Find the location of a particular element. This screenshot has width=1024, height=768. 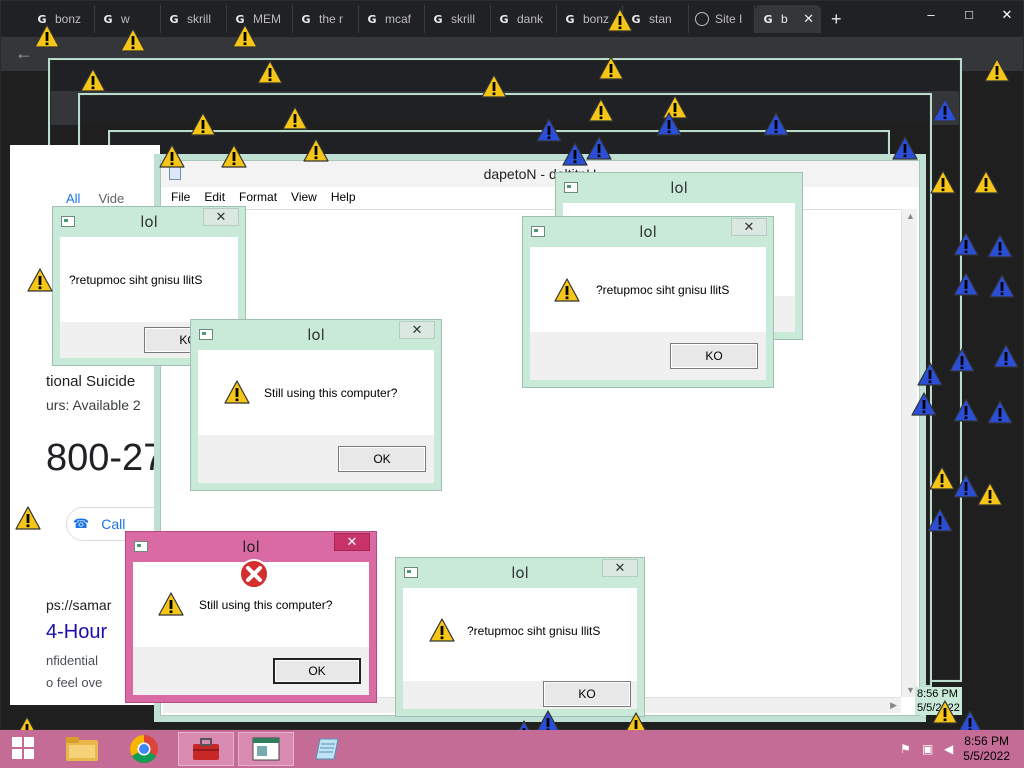

window-controls: – □ ✕ is located at coordinates (969, 15).